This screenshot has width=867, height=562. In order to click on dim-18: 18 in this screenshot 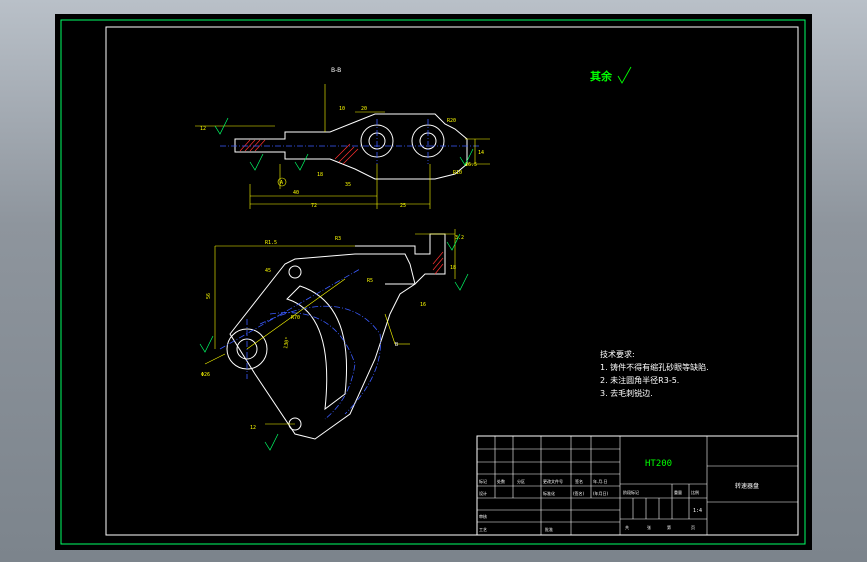, I will do `click(320, 175)`.